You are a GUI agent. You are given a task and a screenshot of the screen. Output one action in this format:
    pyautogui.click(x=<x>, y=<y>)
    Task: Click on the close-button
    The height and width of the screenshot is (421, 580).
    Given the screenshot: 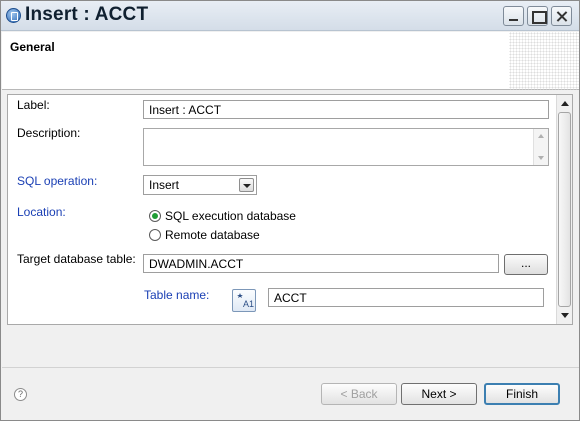 What is the action you would take?
    pyautogui.click(x=561, y=16)
    